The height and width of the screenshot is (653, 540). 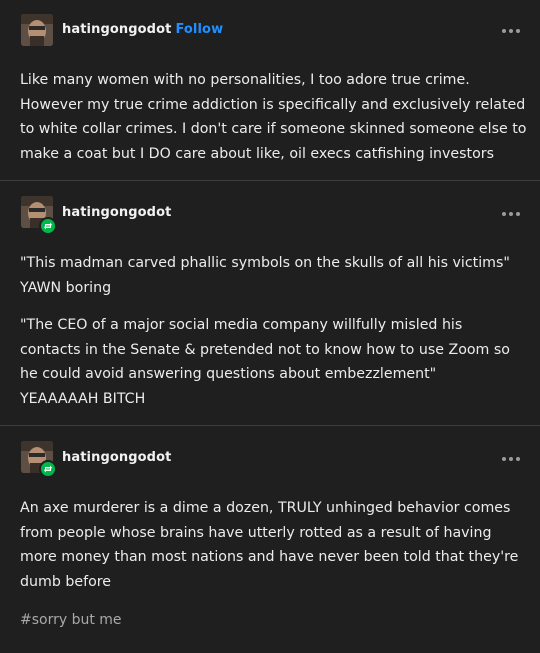 I want to click on username: hatingongodot Follow, so click(x=142, y=29).